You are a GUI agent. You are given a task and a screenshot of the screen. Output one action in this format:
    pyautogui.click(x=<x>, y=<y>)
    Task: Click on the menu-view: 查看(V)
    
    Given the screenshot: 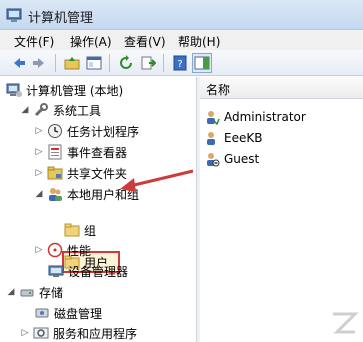 What is the action you would take?
    pyautogui.click(x=145, y=41)
    